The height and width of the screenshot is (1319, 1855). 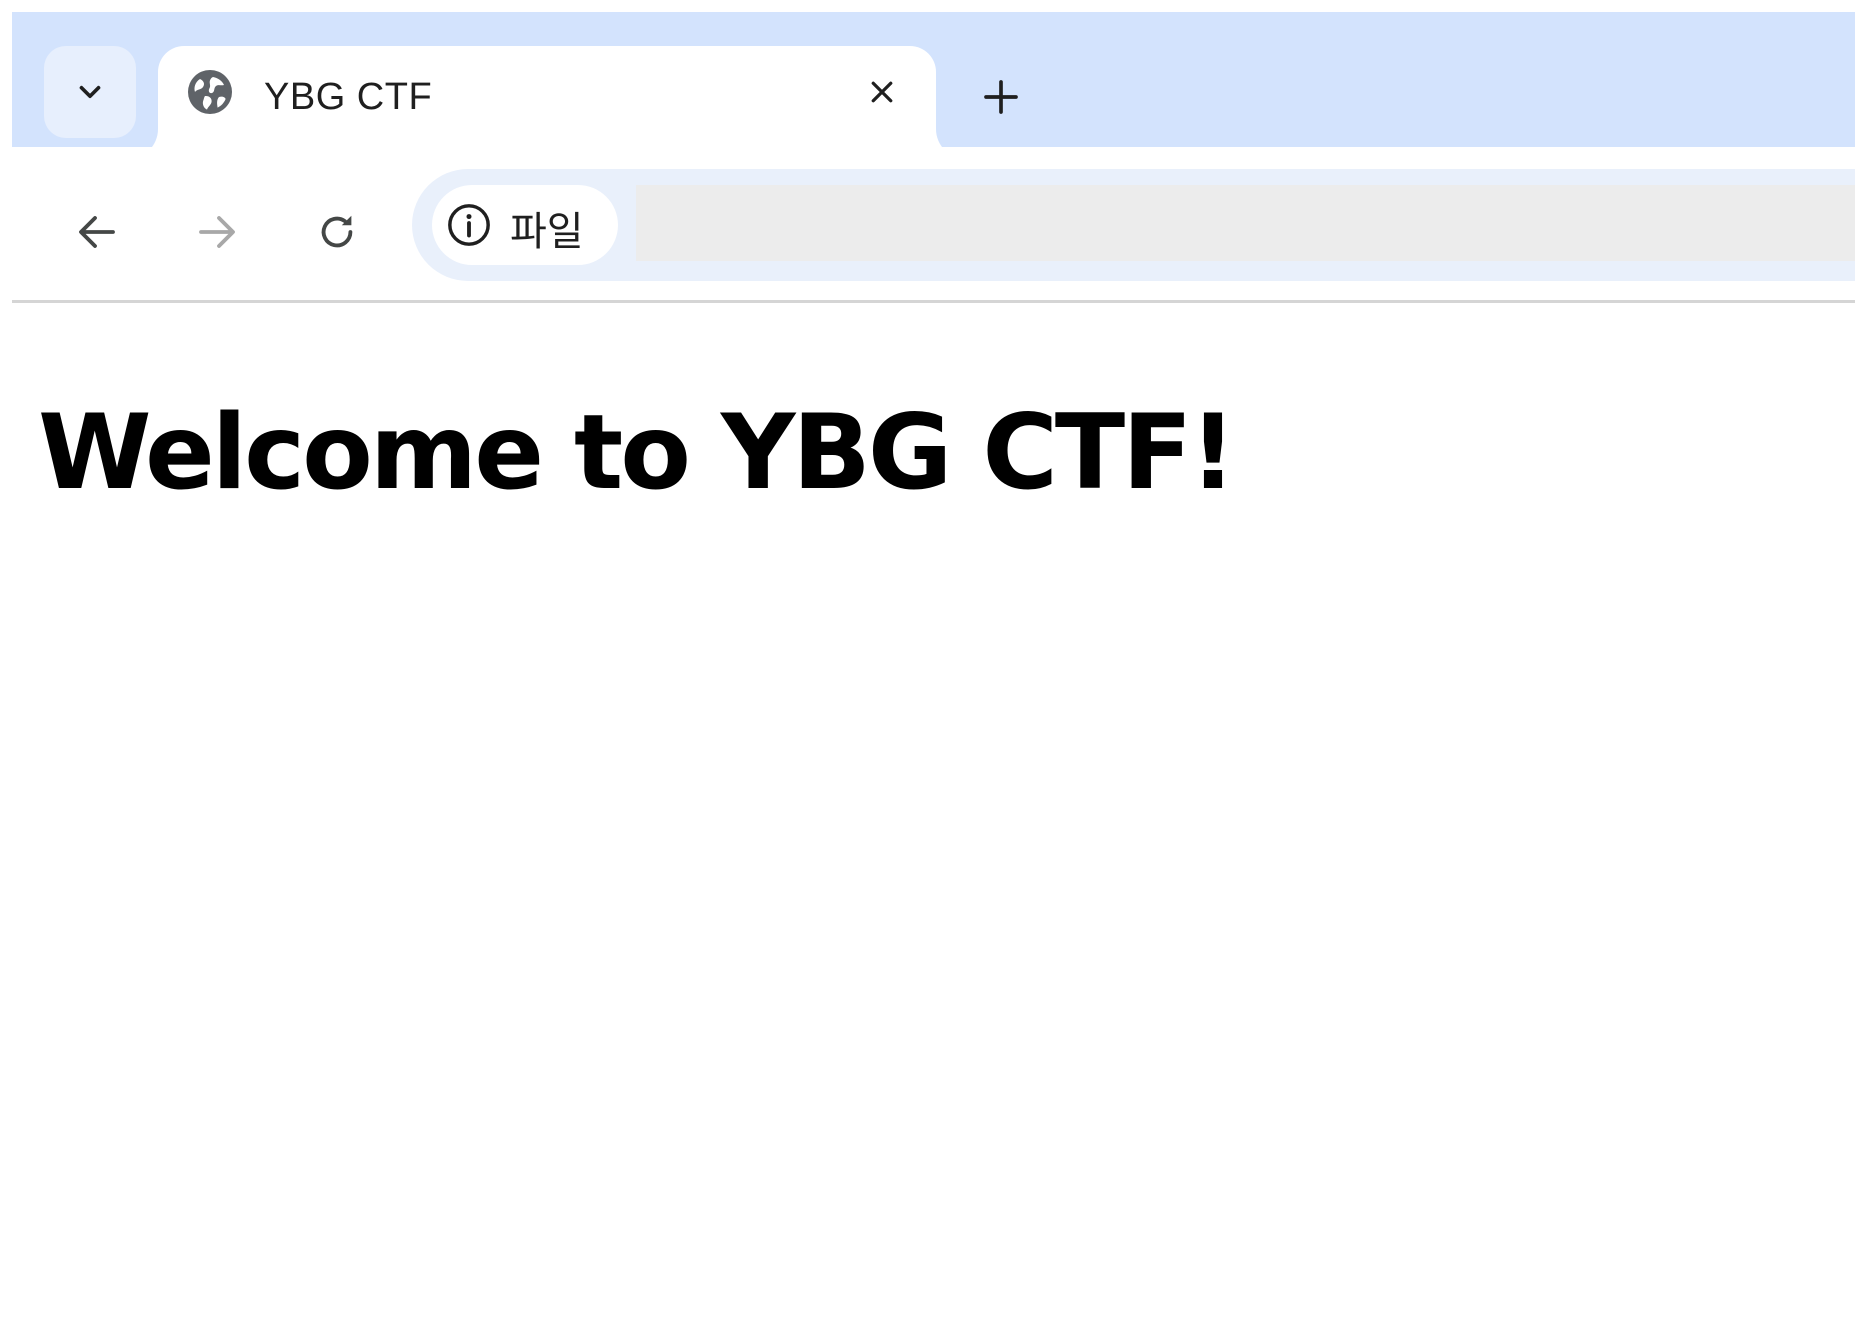 I want to click on site-info-chip: 파일, so click(x=525, y=225).